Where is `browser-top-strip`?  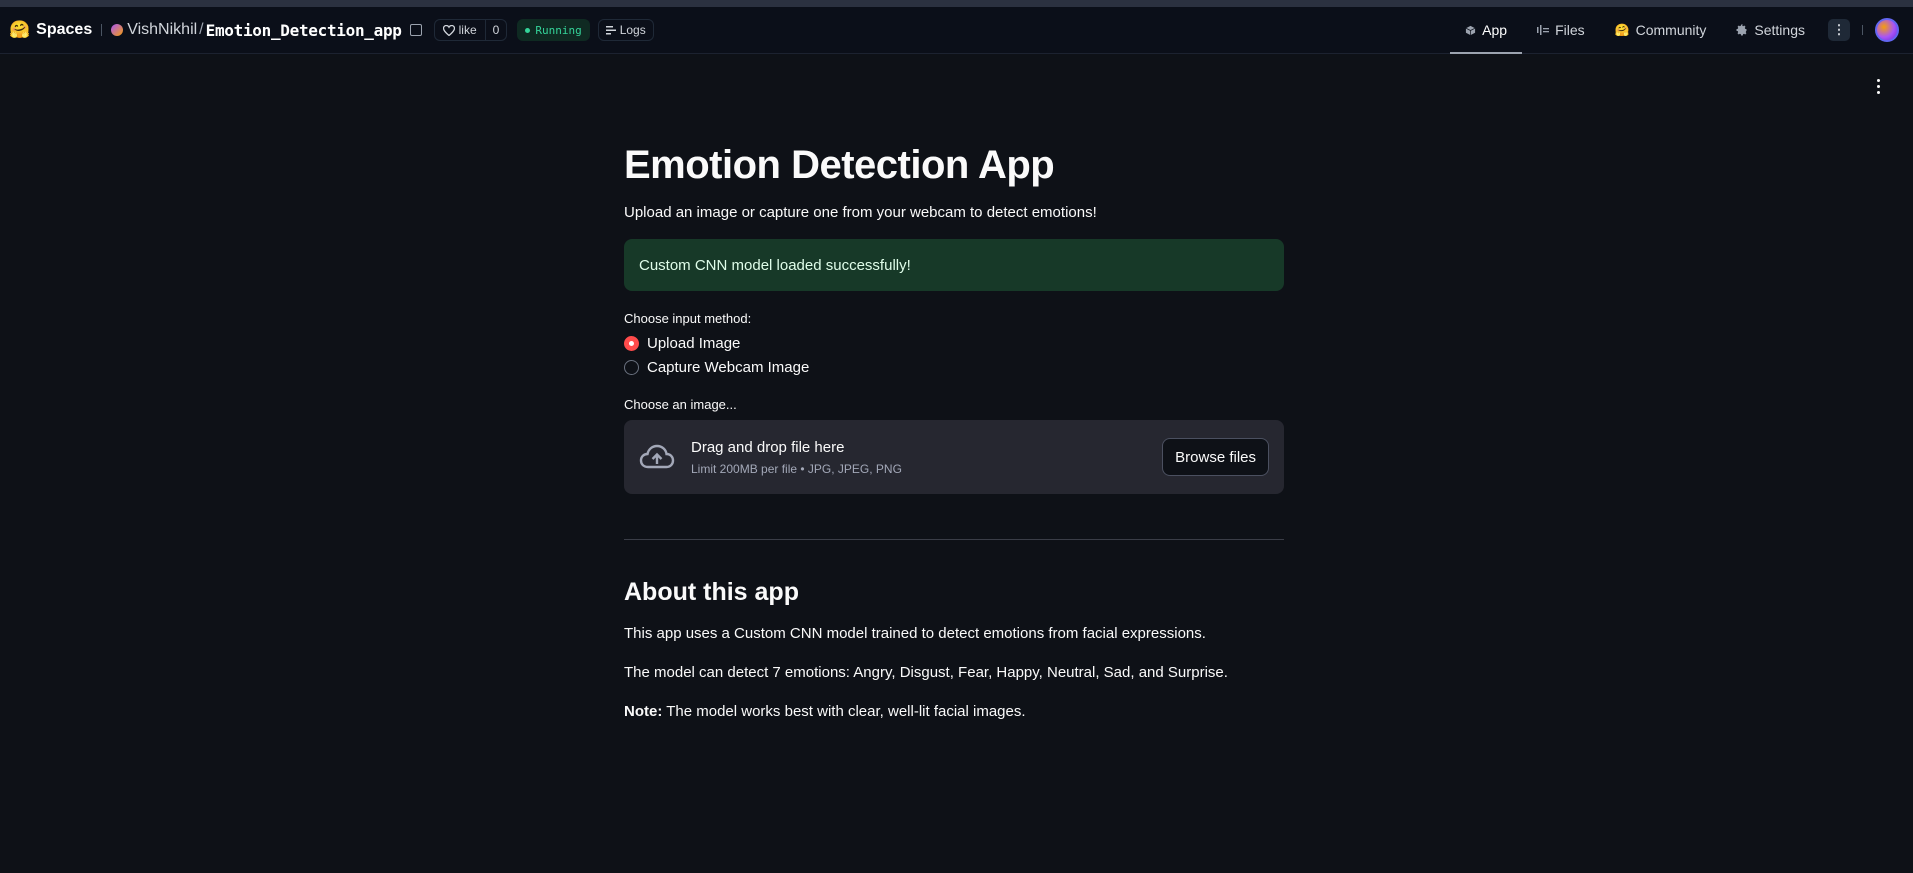 browser-top-strip is located at coordinates (956, 3).